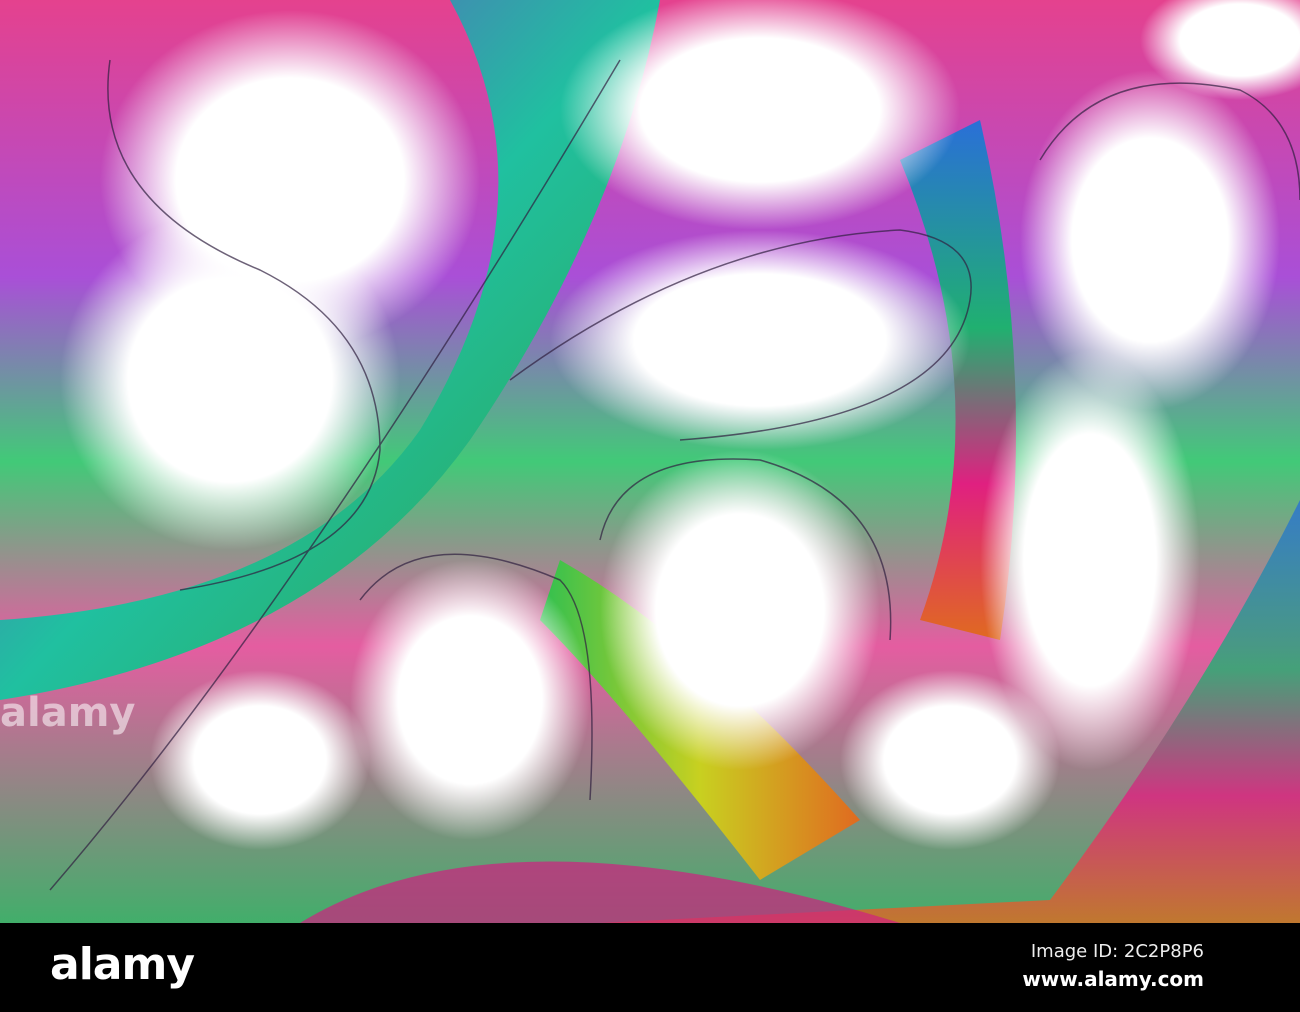  I want to click on image-id: Image ID: 2C2P8P6, so click(1117, 951).